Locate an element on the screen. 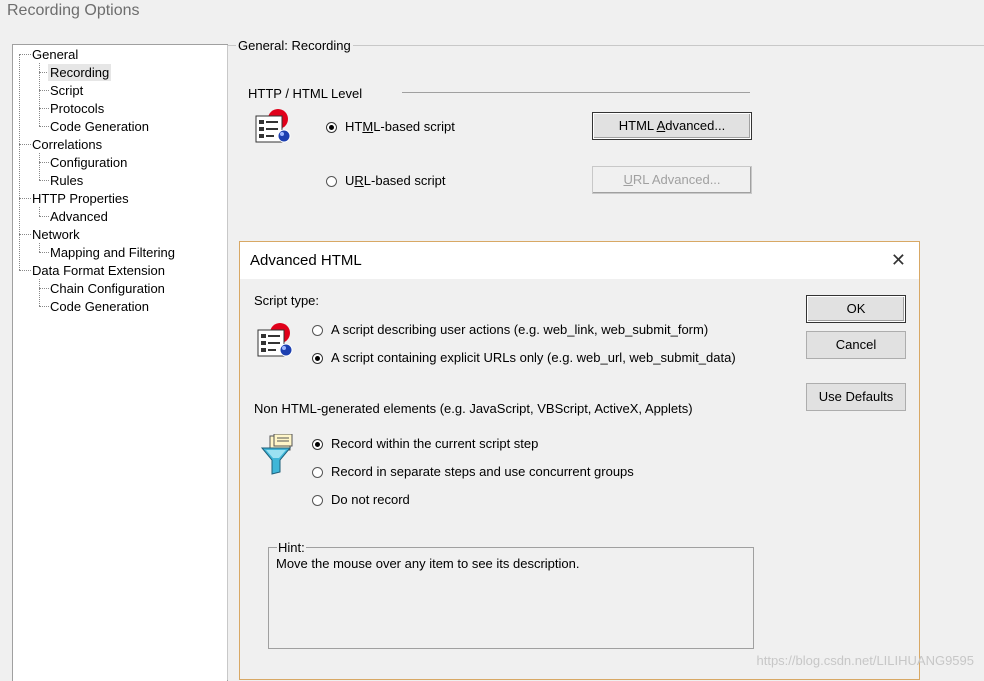  section-label: HTTP / HTML Level is located at coordinates (305, 93).